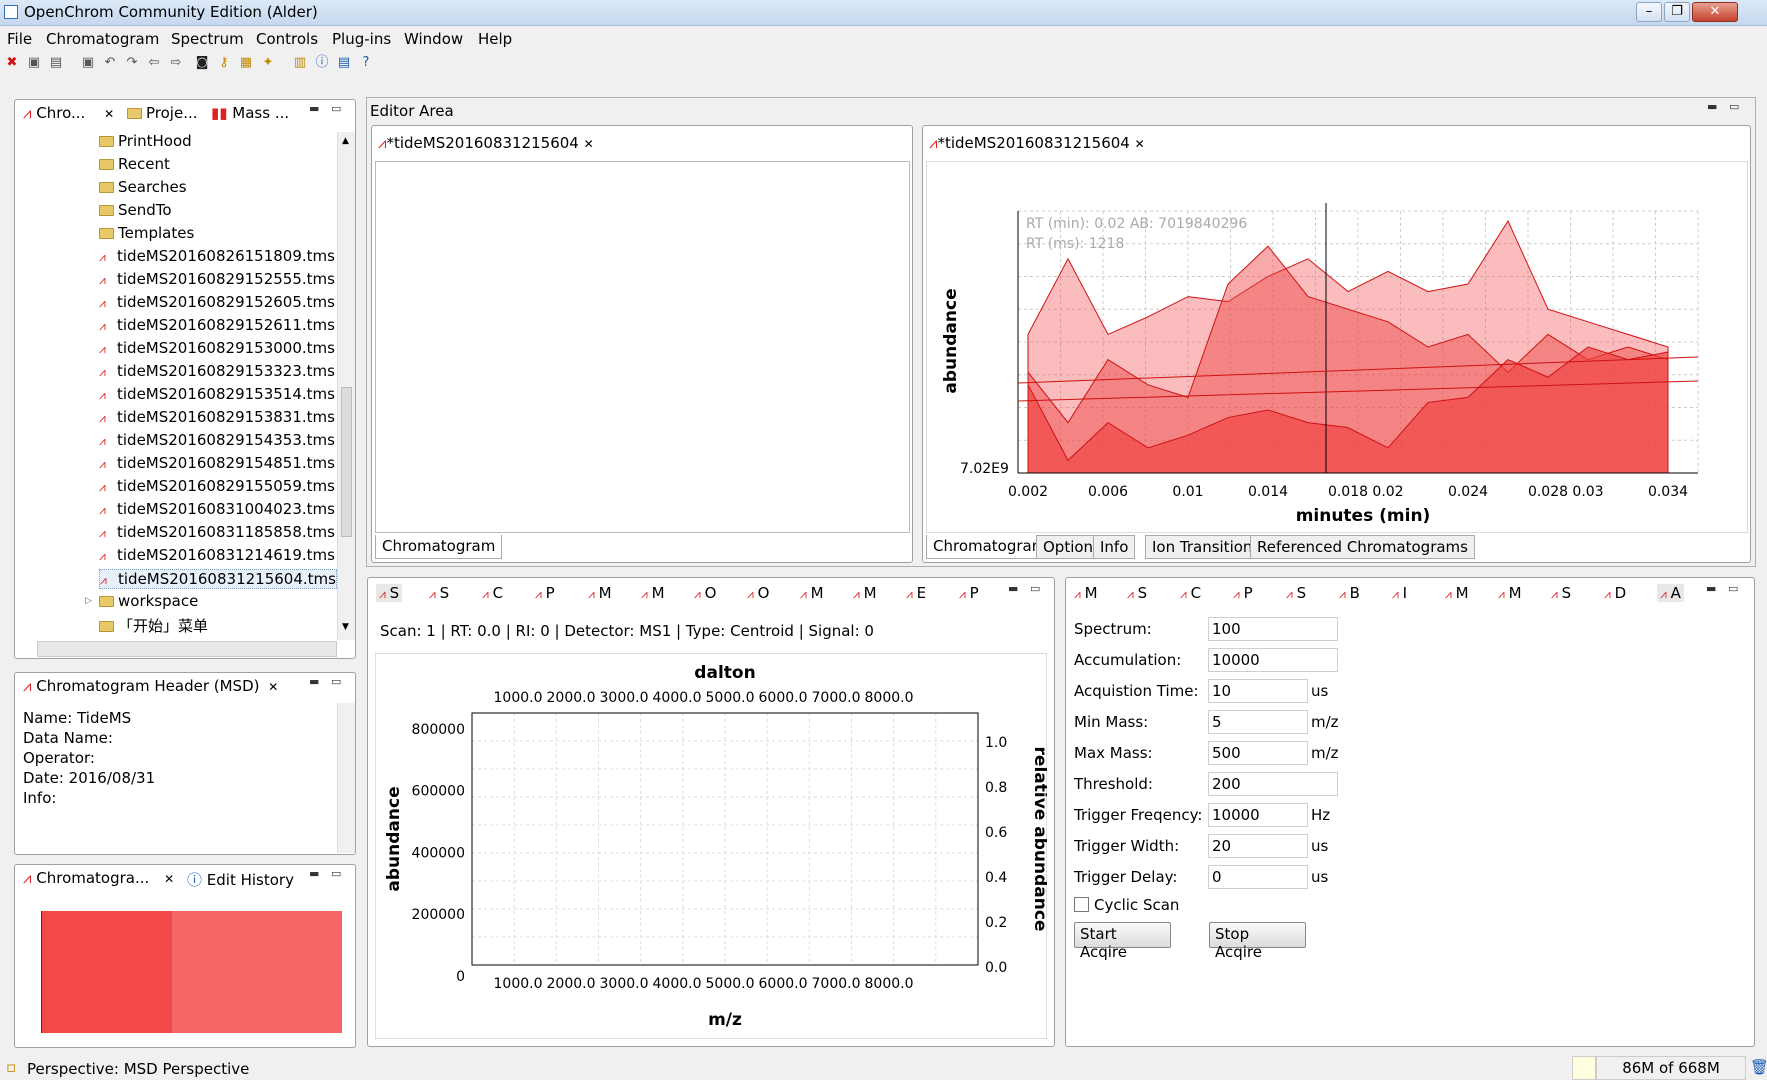 This screenshot has width=1767, height=1080. I want to click on acq_panel-tab-11: ⩘ A, so click(1670, 593).